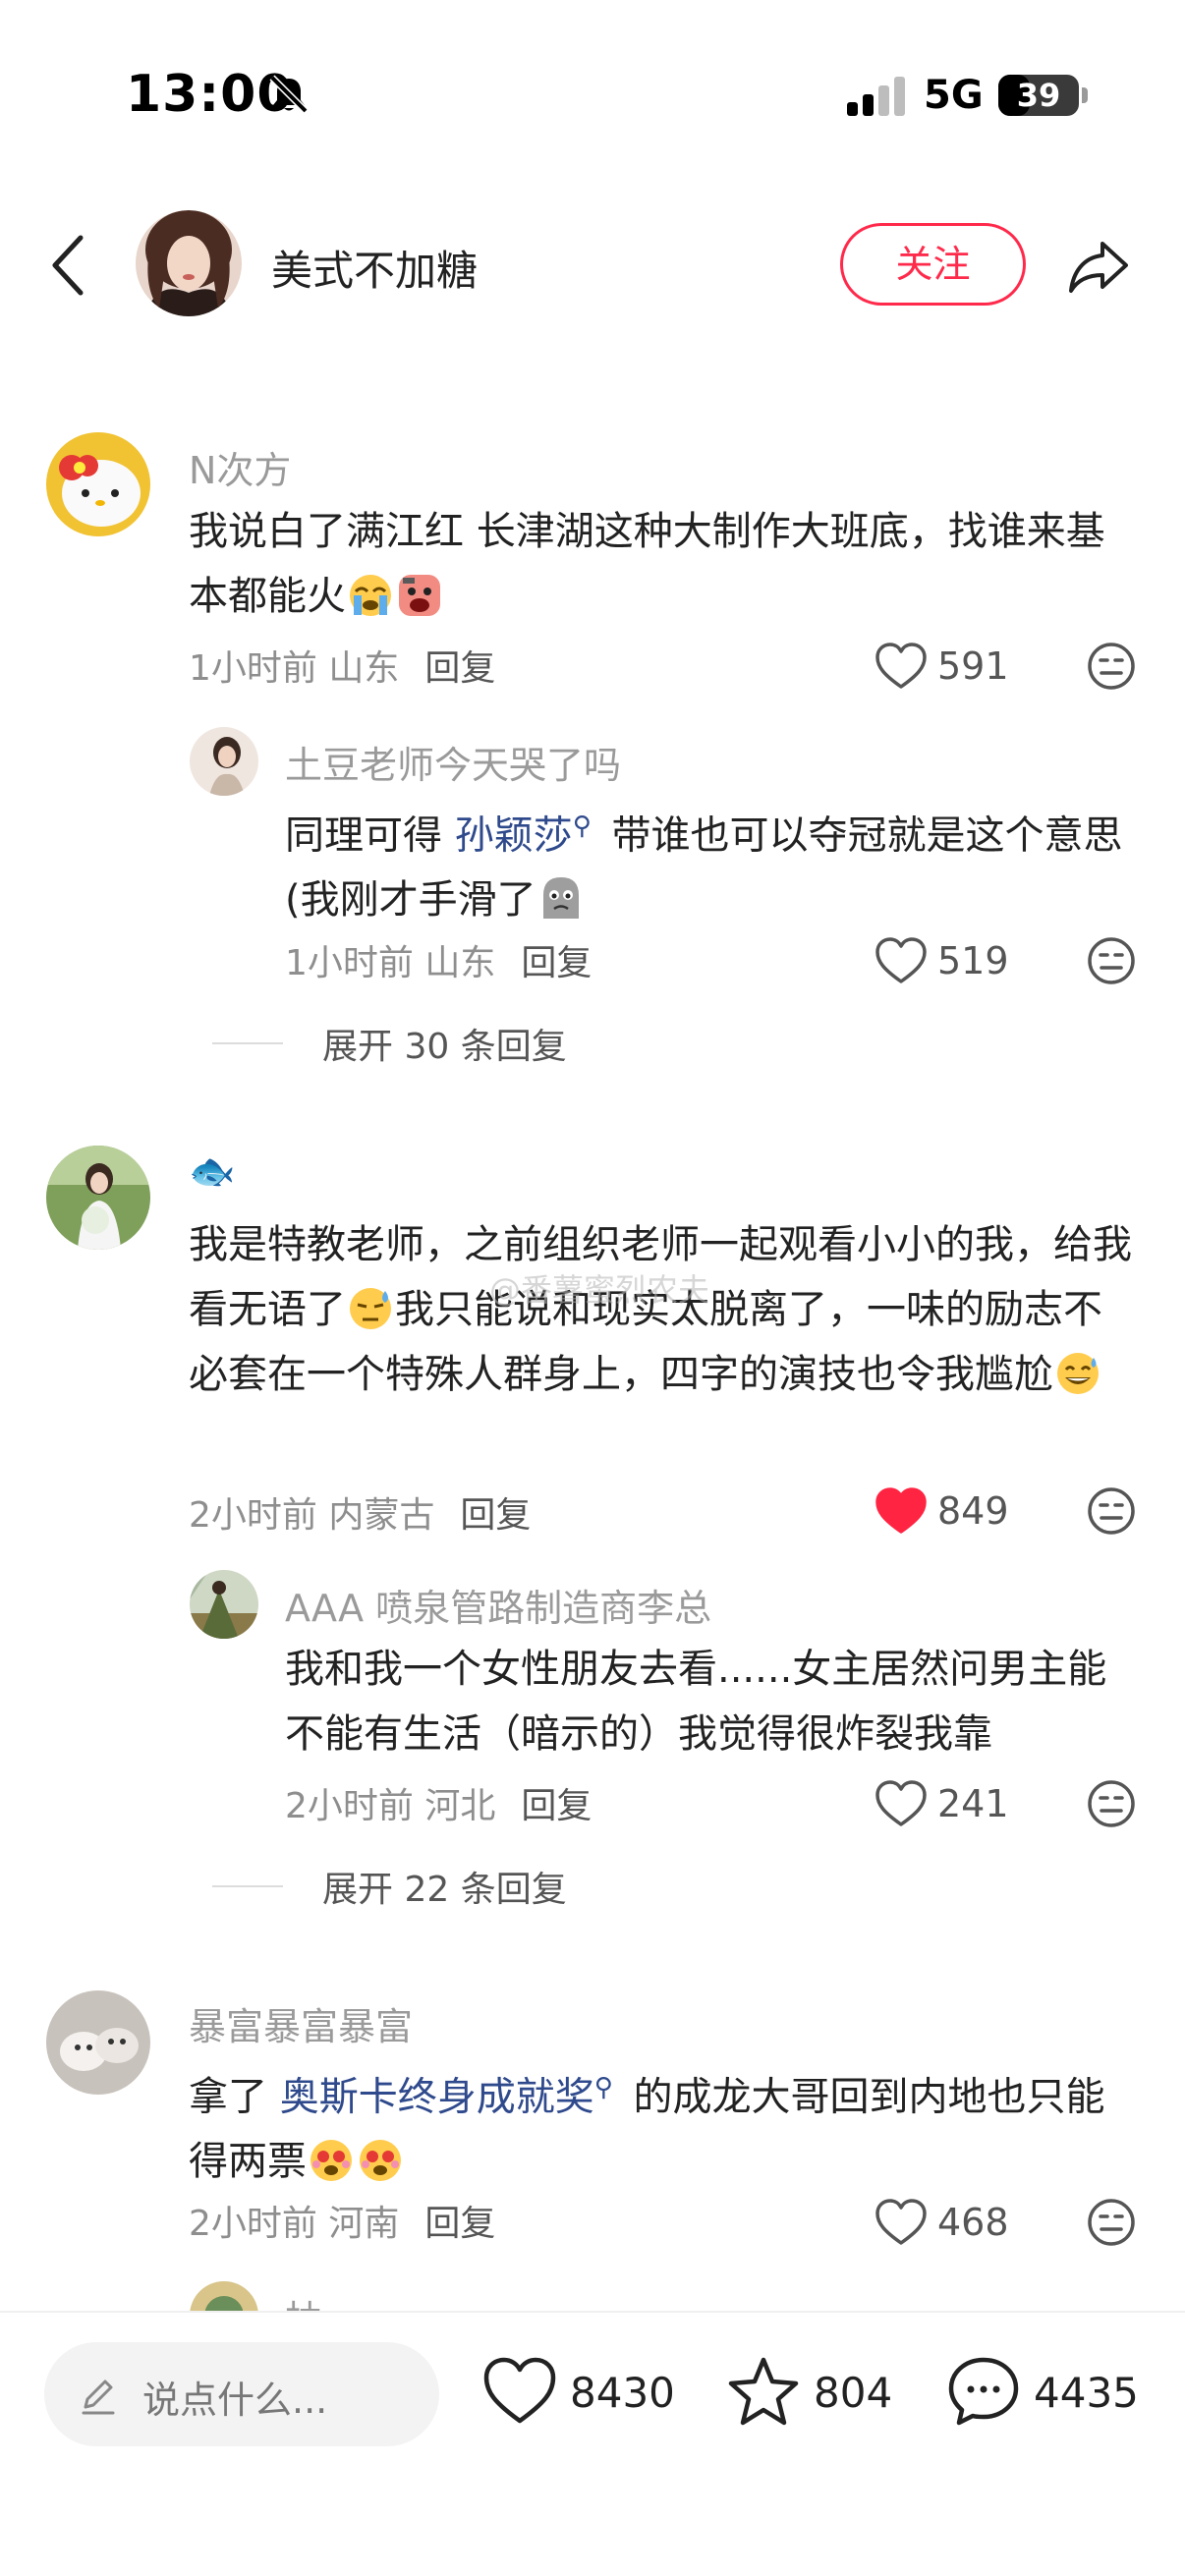 This screenshot has width=1185, height=2576. Describe the element at coordinates (99, 2397) in the screenshot. I see `pen-icon` at that location.